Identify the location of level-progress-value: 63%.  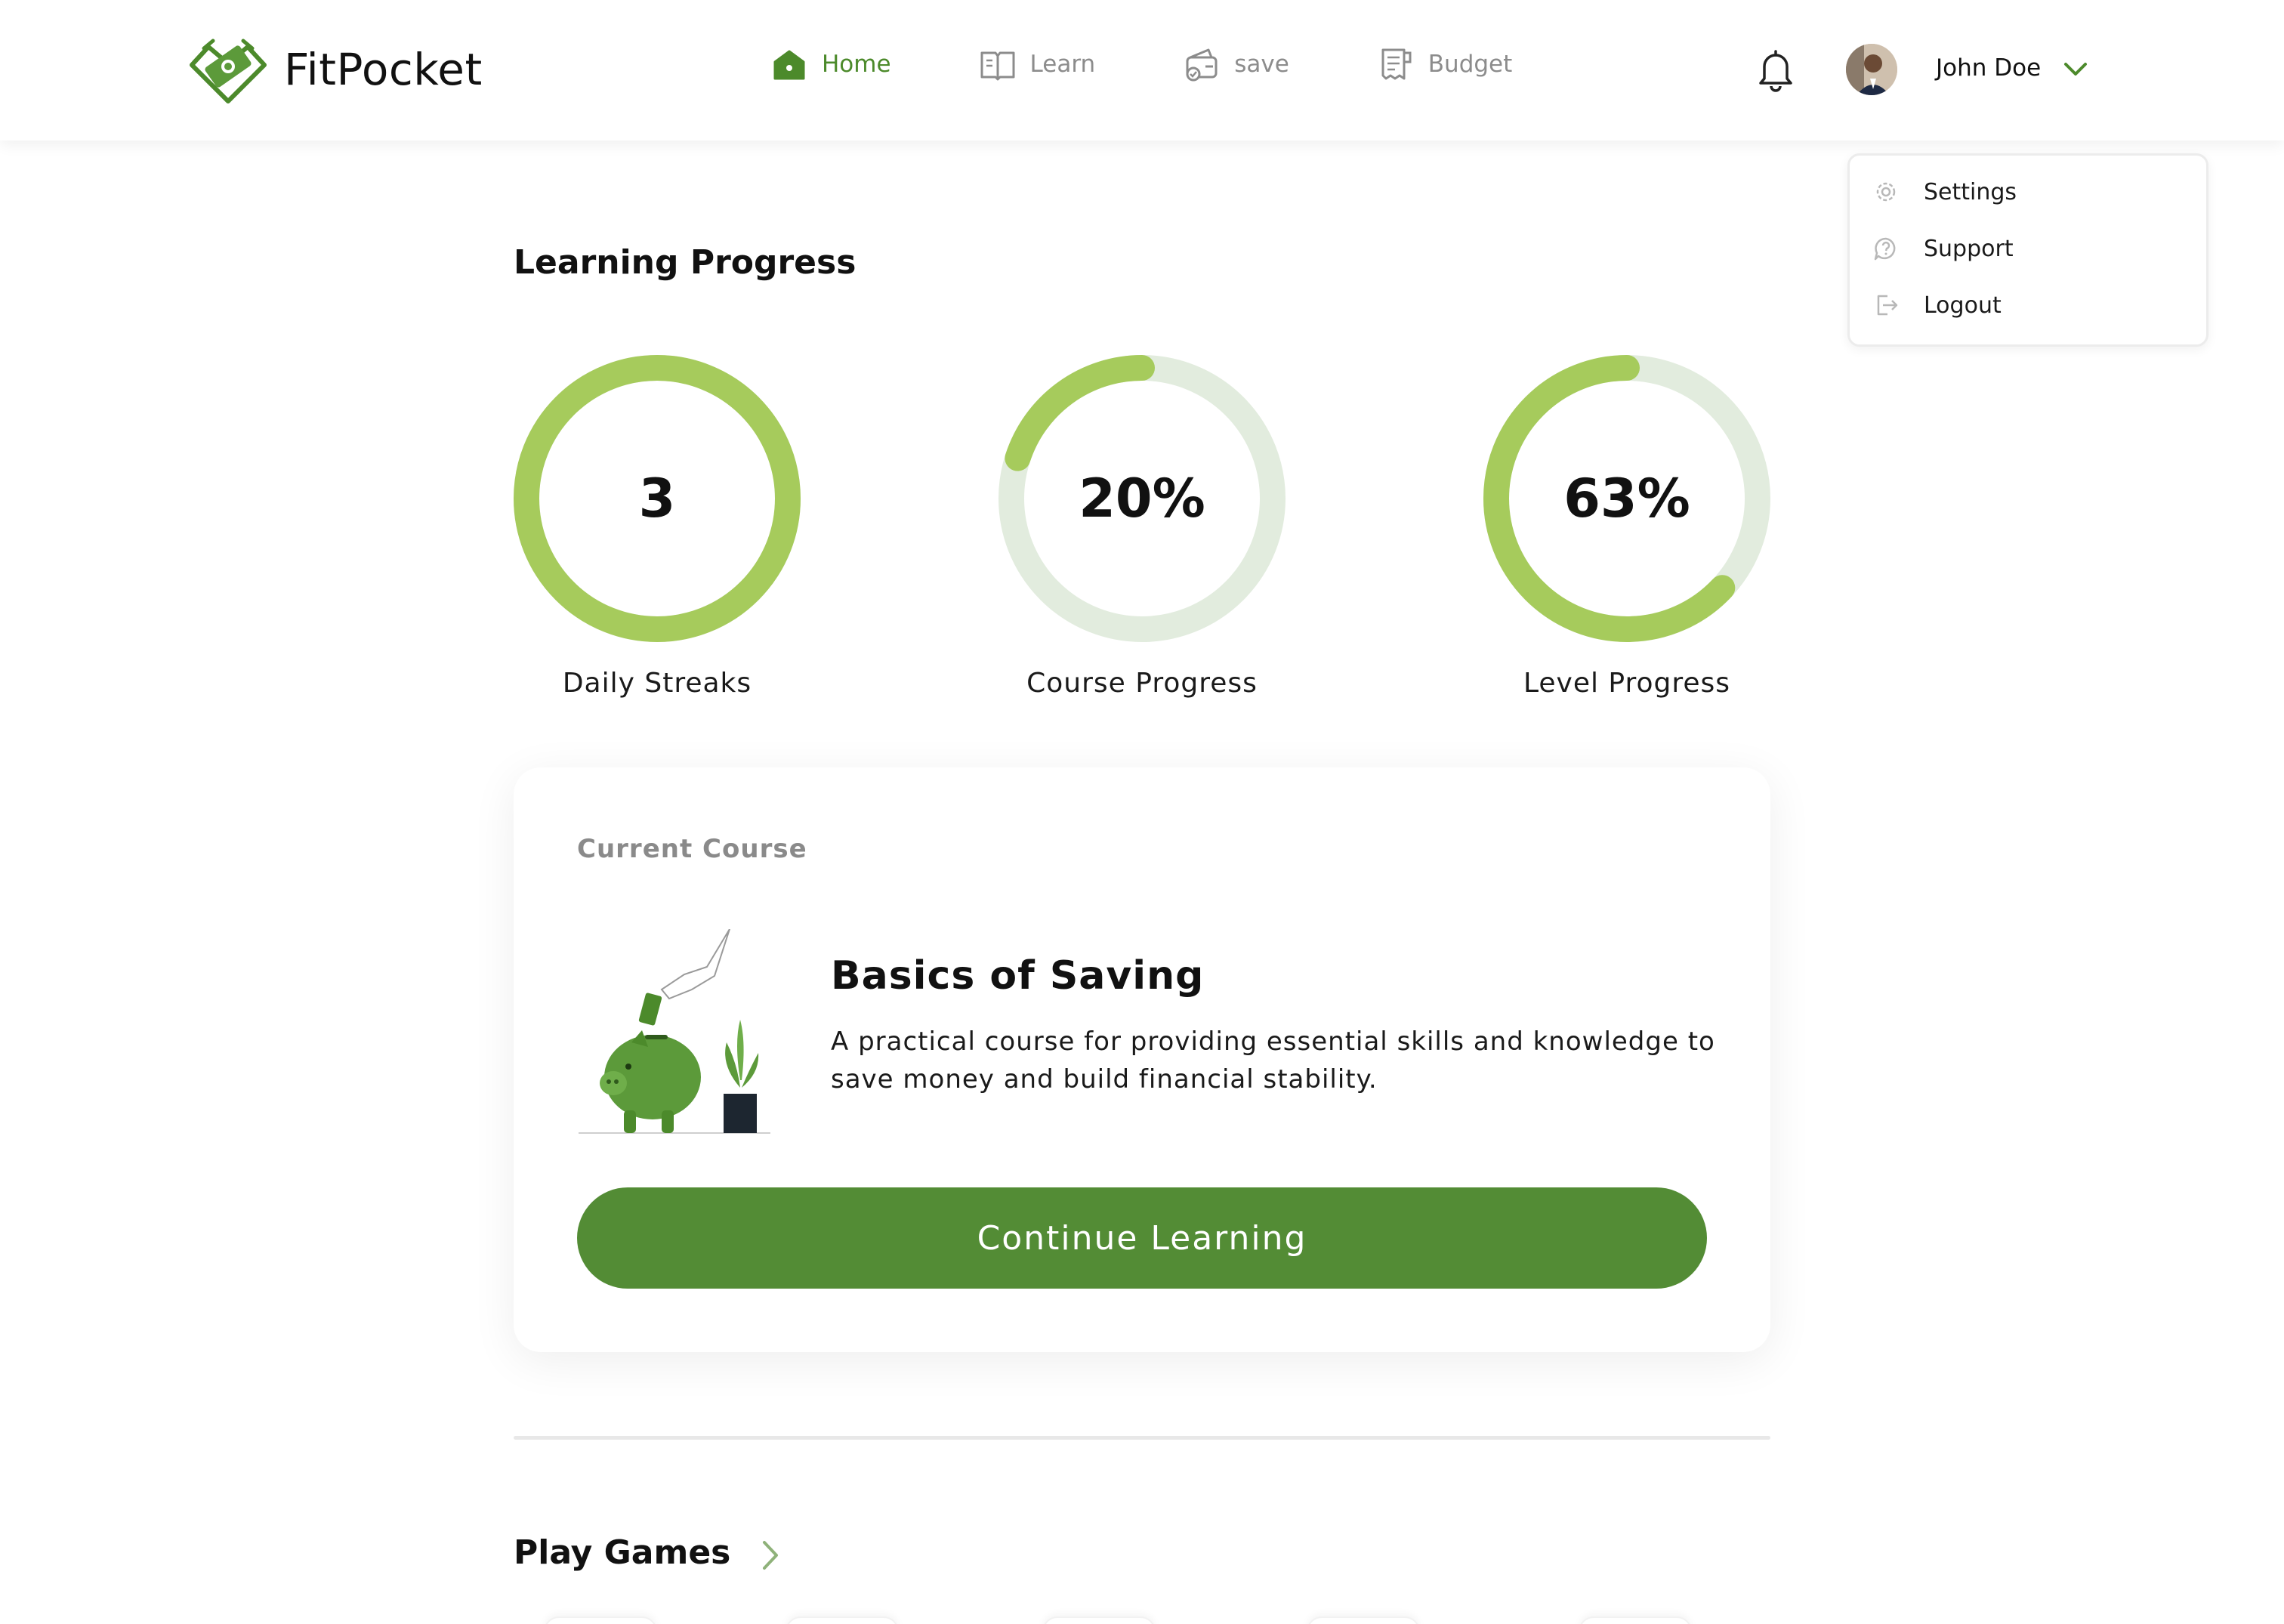
(1627, 498).